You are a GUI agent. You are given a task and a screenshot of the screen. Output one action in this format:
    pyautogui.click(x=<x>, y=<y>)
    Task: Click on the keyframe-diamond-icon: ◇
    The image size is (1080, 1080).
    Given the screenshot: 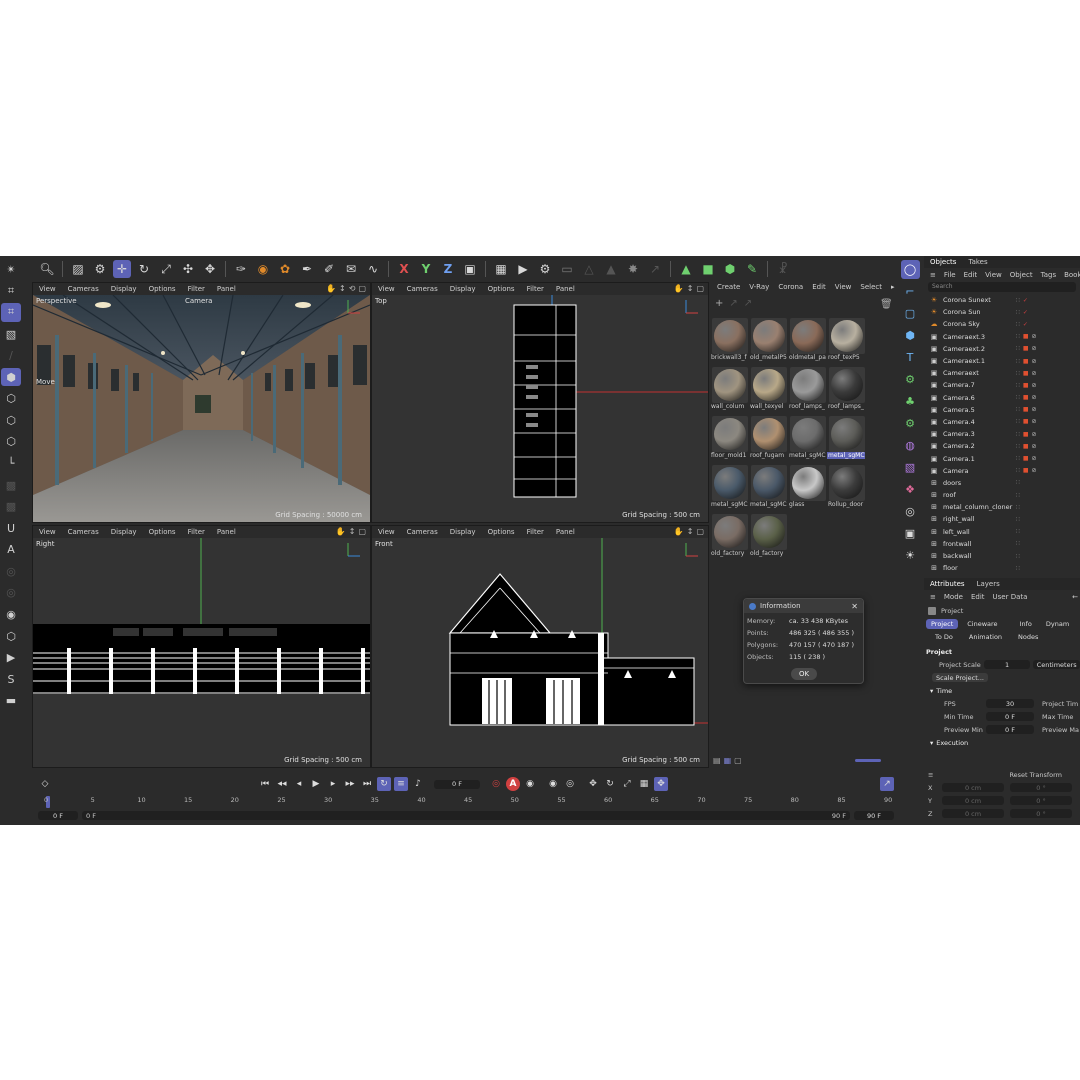 What is the action you would take?
    pyautogui.click(x=45, y=784)
    